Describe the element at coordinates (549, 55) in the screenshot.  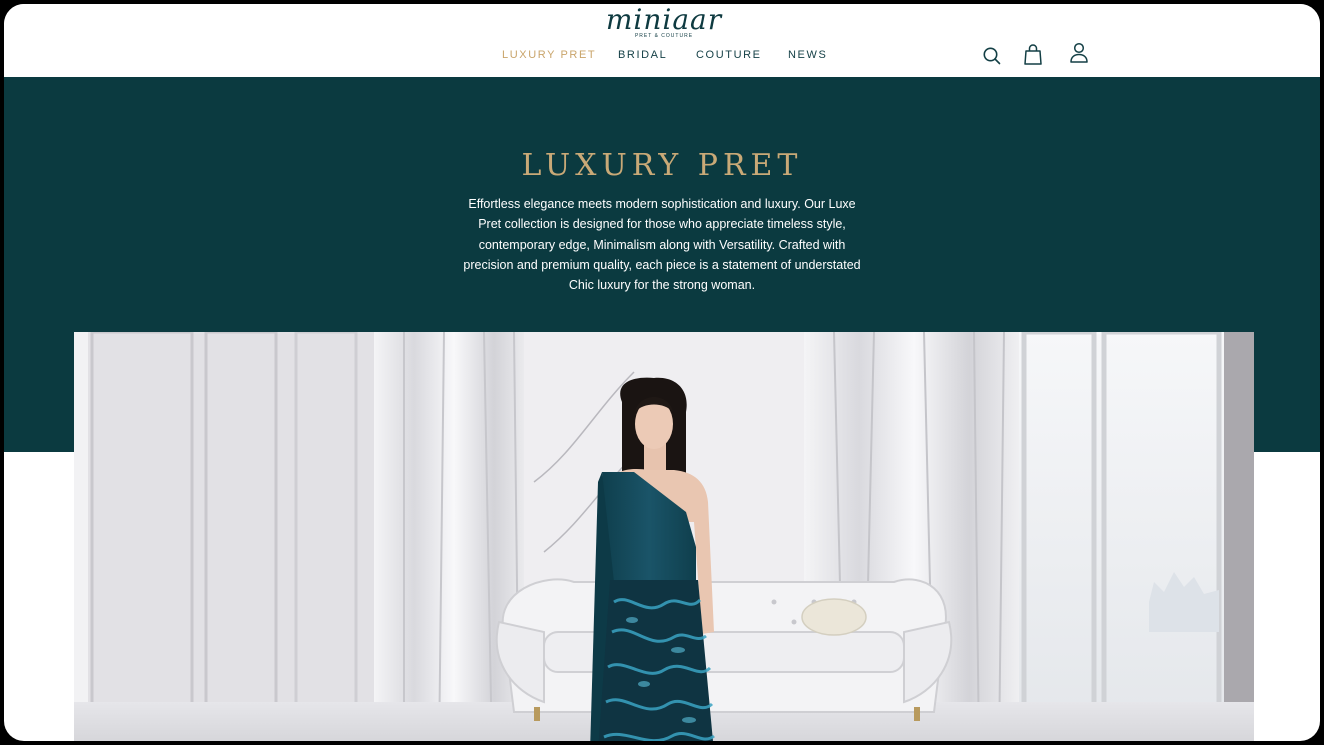
I see `nav-item-luxury-pret: LUXURY PRET` at that location.